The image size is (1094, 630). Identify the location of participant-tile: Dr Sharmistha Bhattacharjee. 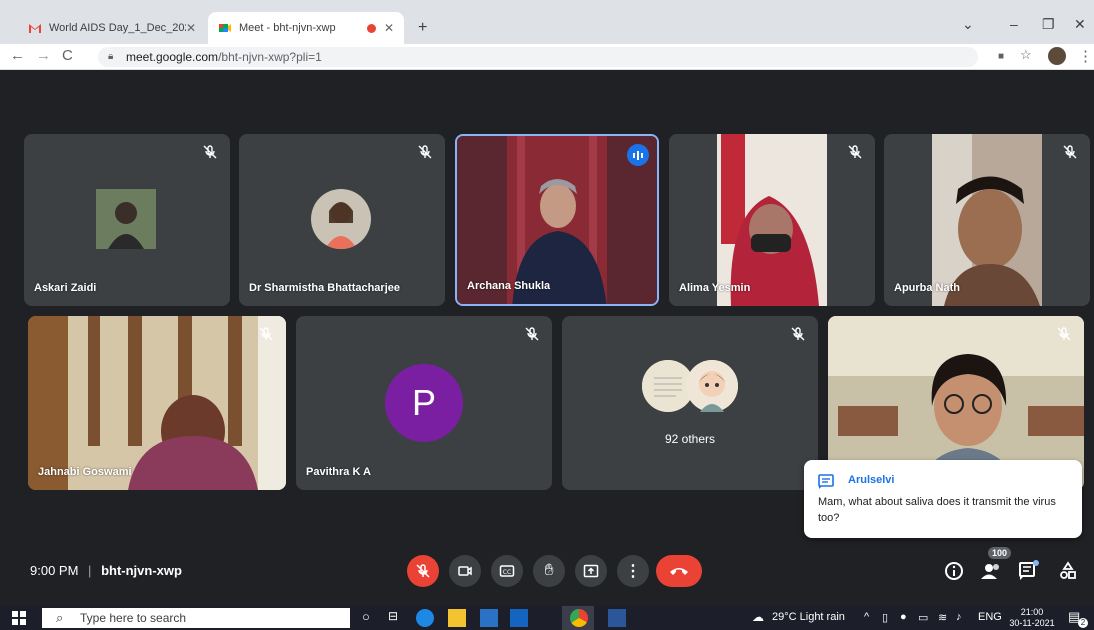
(342, 220).